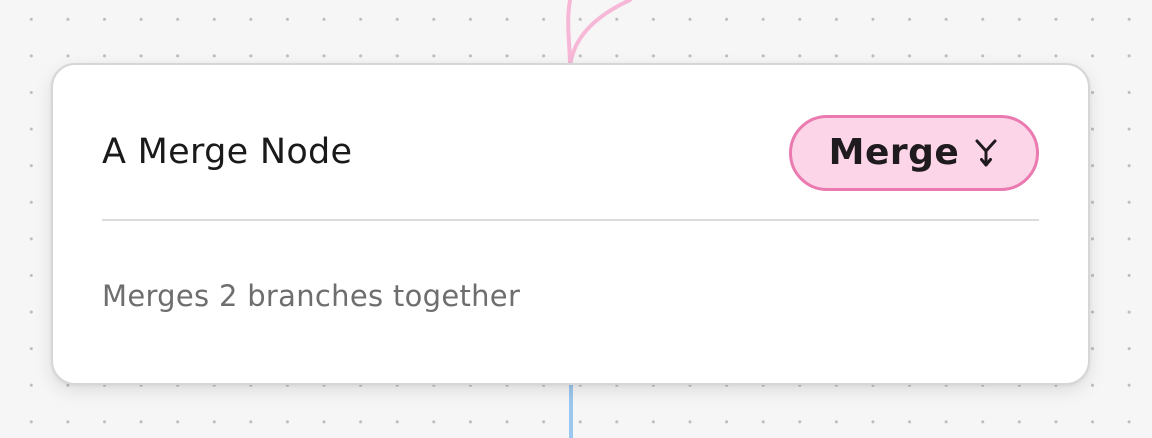  I want to click on badge-label: Merge, so click(894, 152).